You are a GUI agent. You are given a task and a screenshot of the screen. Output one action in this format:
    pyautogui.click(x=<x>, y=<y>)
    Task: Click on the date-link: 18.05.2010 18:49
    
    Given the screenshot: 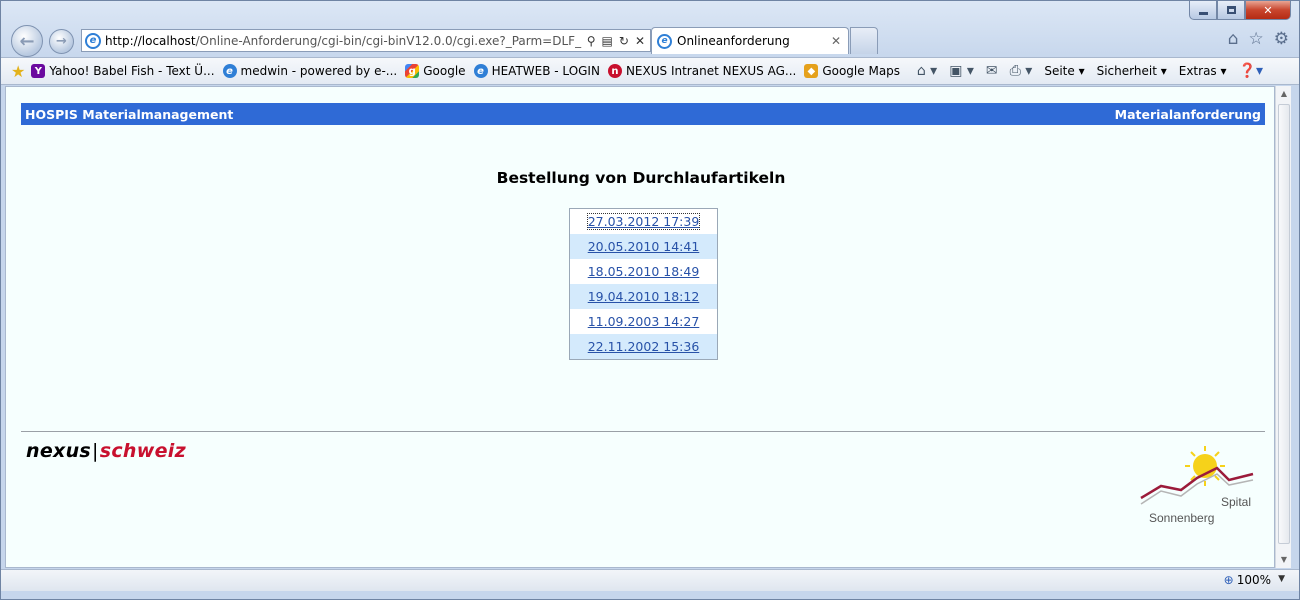 What is the action you would take?
    pyautogui.click(x=644, y=271)
    